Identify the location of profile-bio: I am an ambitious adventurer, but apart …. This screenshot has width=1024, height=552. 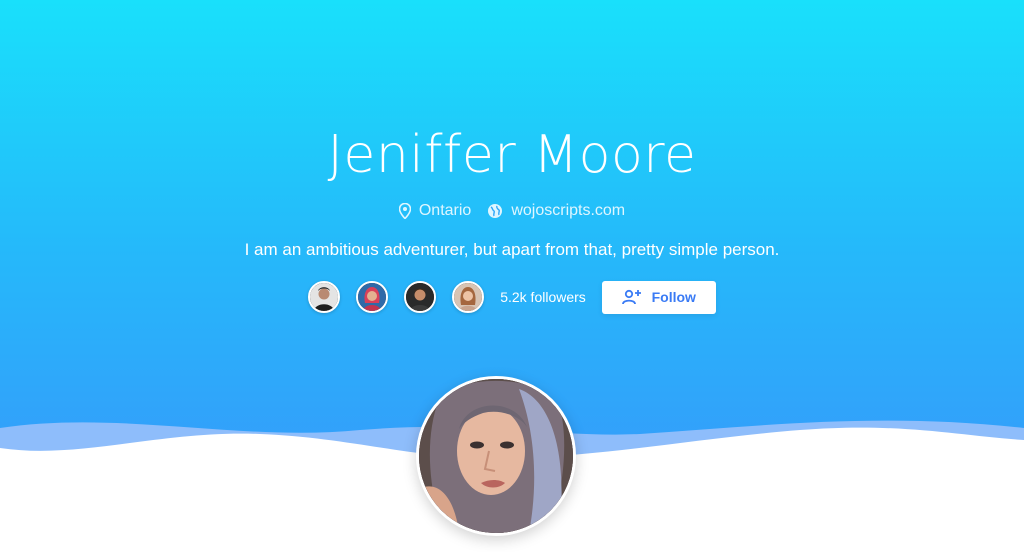
(512, 249).